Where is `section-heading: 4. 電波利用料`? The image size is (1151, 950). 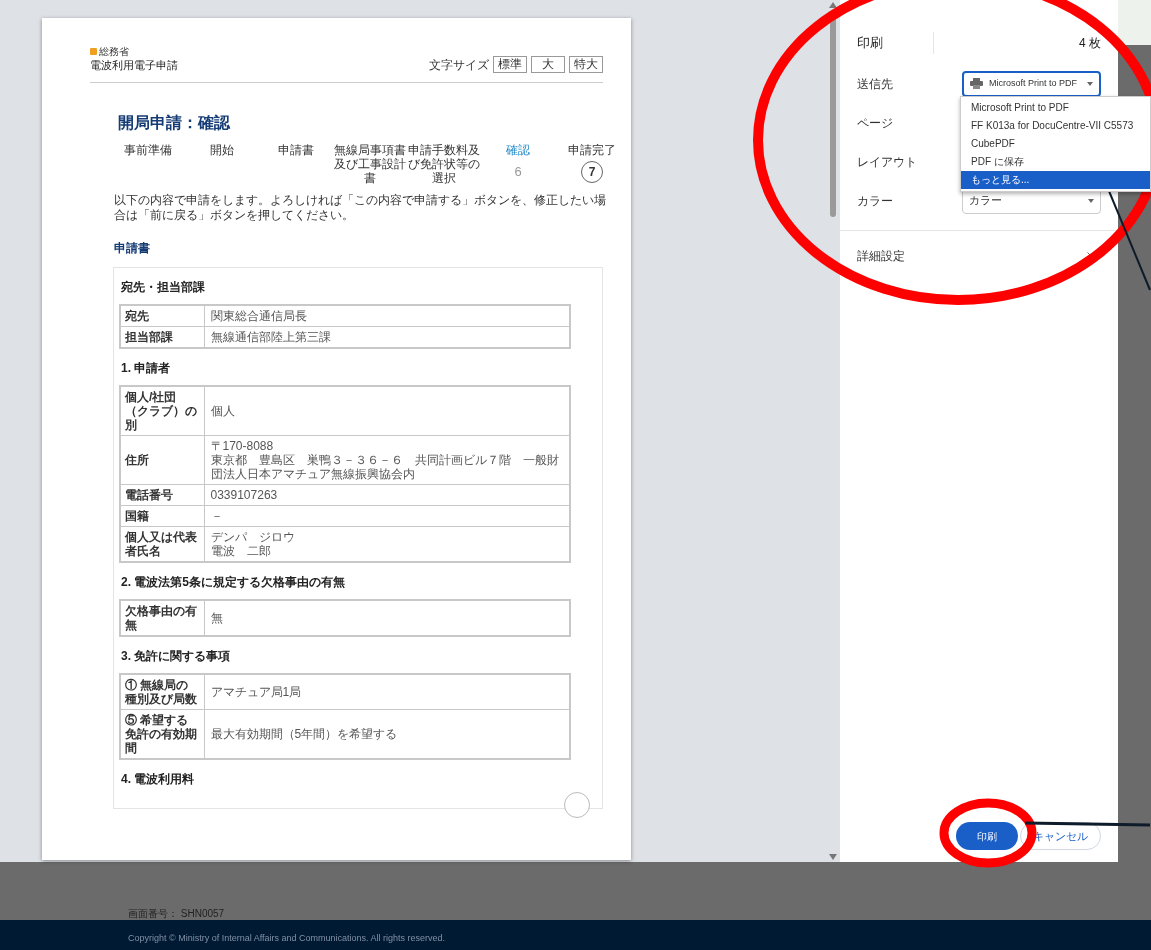
section-heading: 4. 電波利用料 is located at coordinates (158, 779).